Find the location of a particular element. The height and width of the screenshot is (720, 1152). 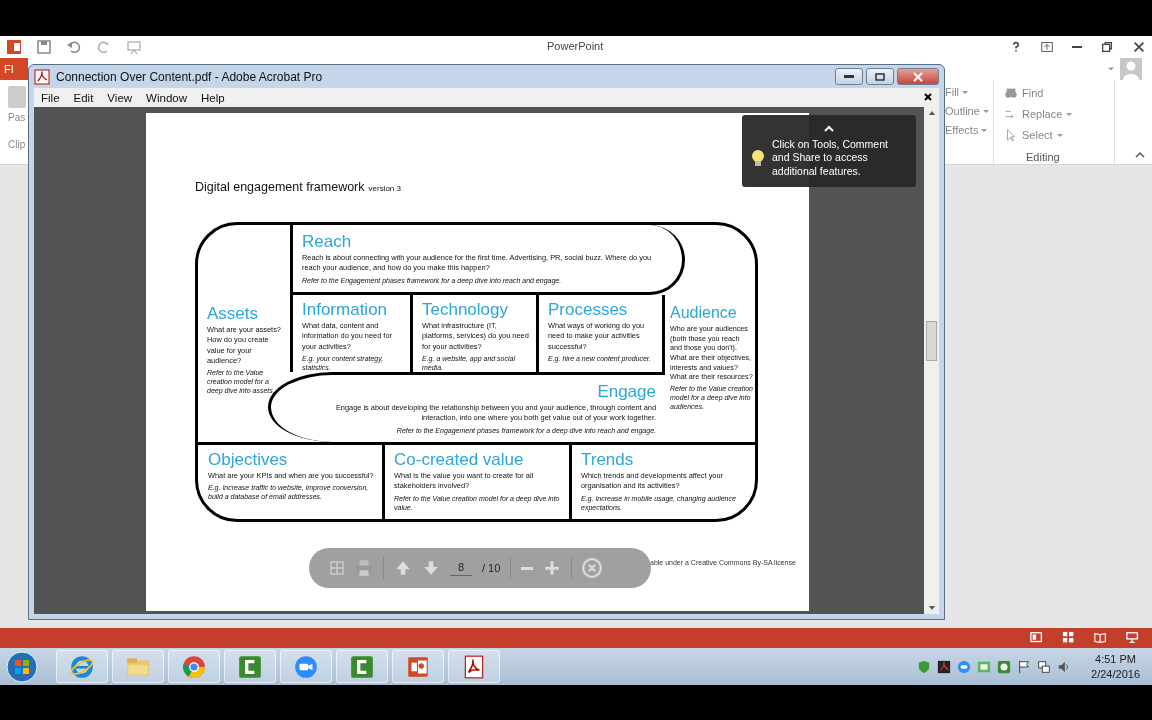

undo-icon is located at coordinates (74, 47).